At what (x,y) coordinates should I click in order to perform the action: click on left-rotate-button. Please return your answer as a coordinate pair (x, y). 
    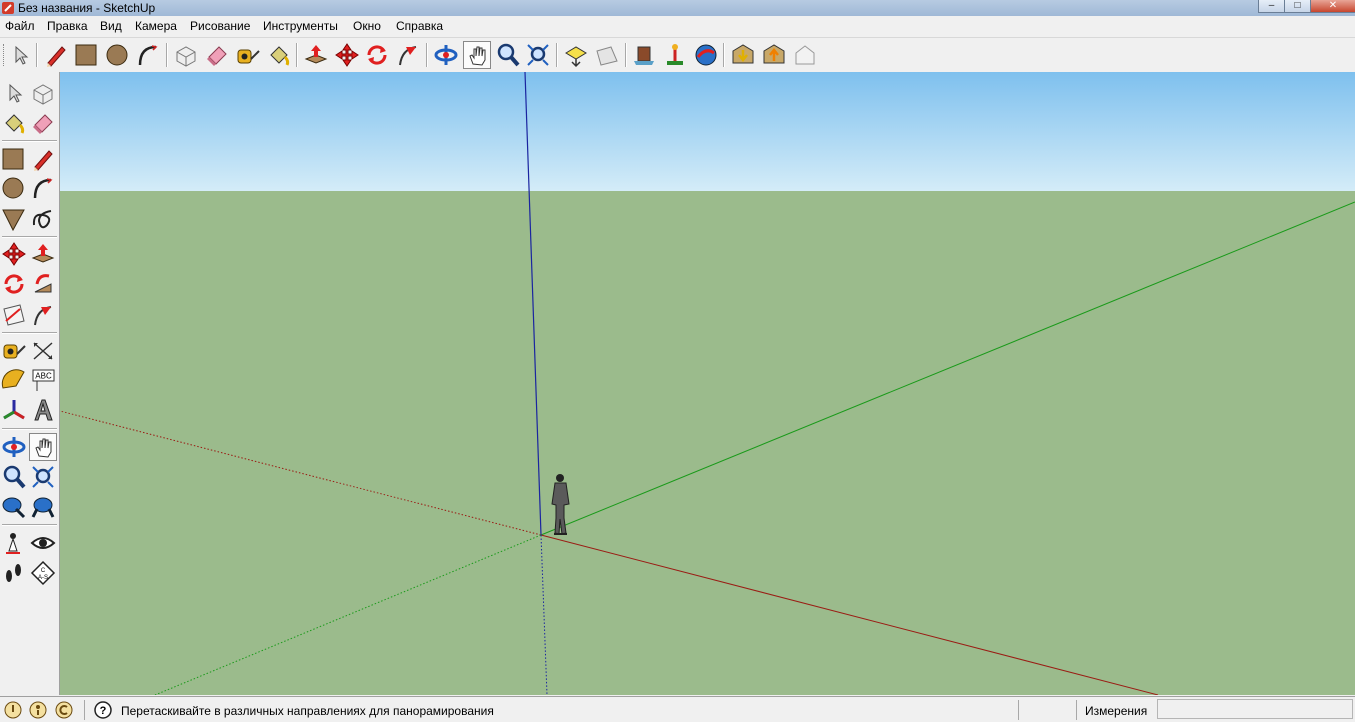
    Looking at the image, I should click on (14, 284).